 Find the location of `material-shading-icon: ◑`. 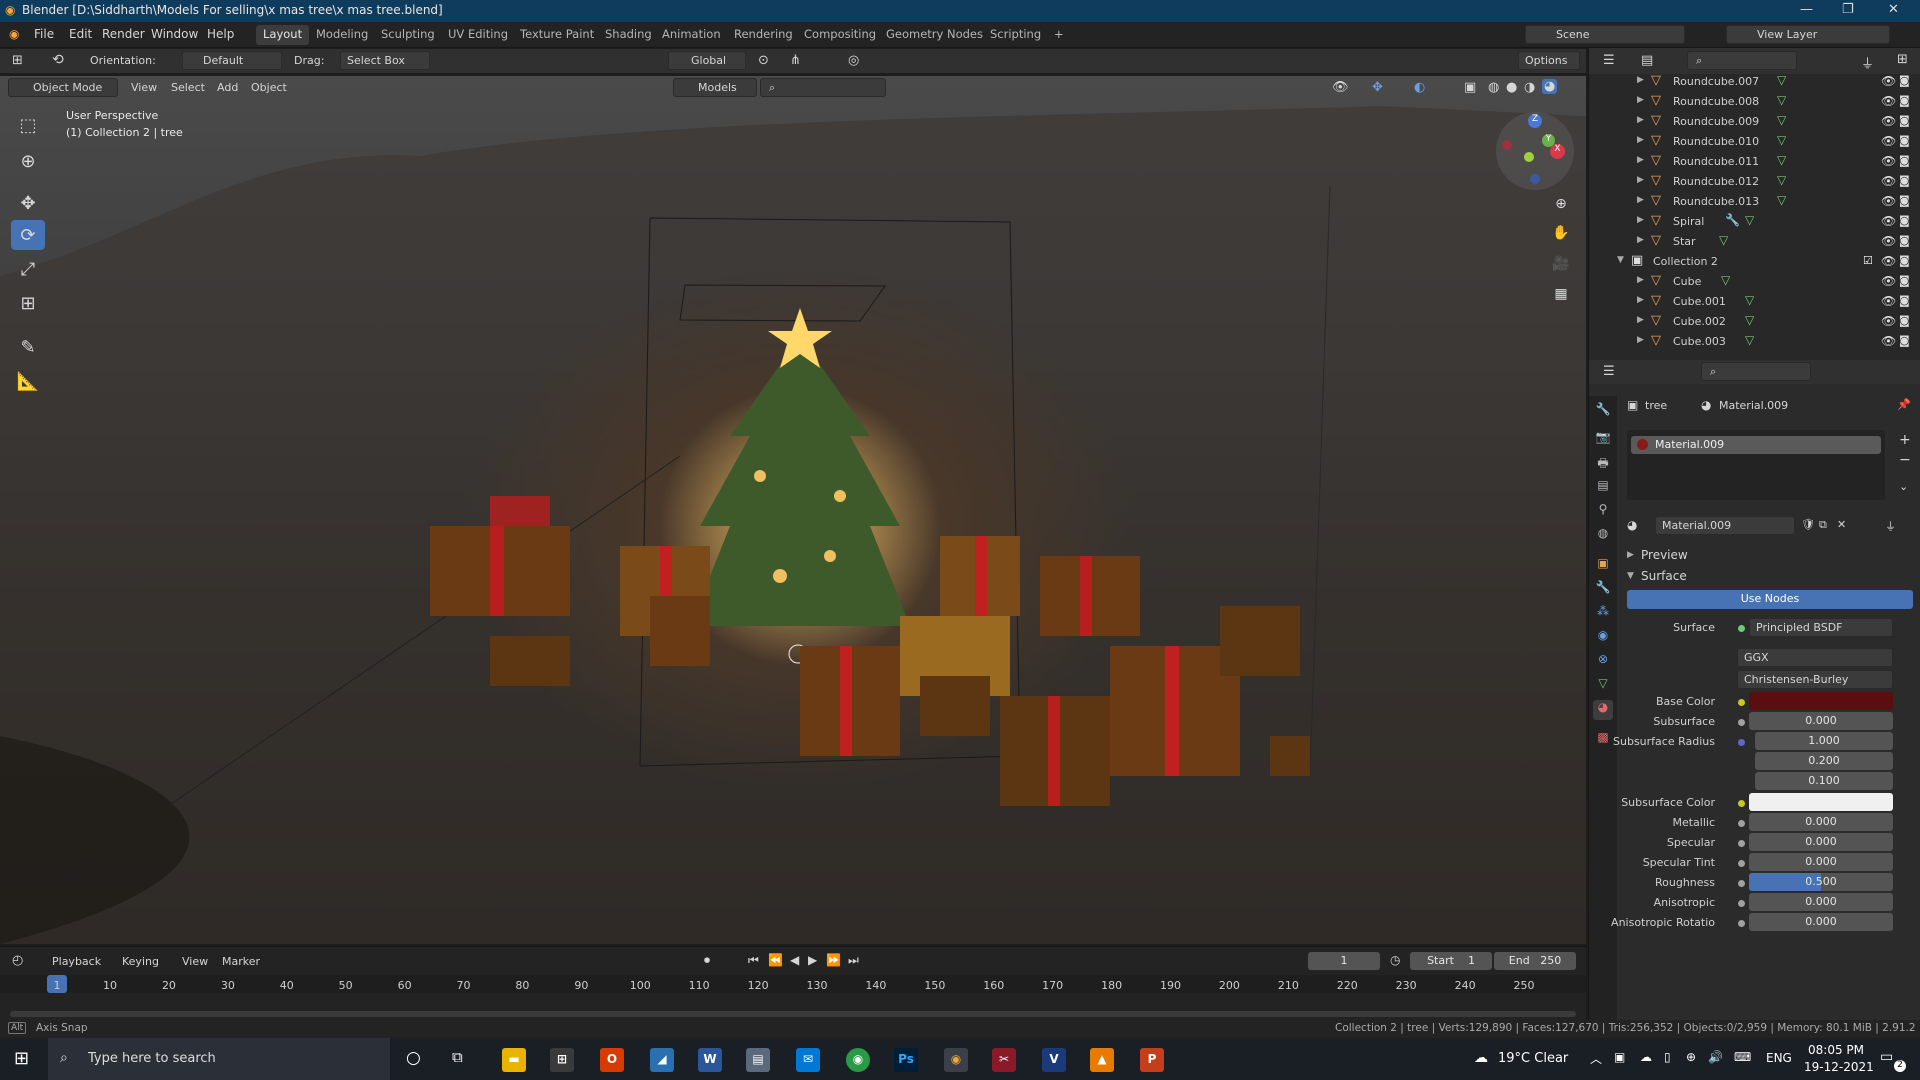

material-shading-icon: ◑ is located at coordinates (1529, 87).